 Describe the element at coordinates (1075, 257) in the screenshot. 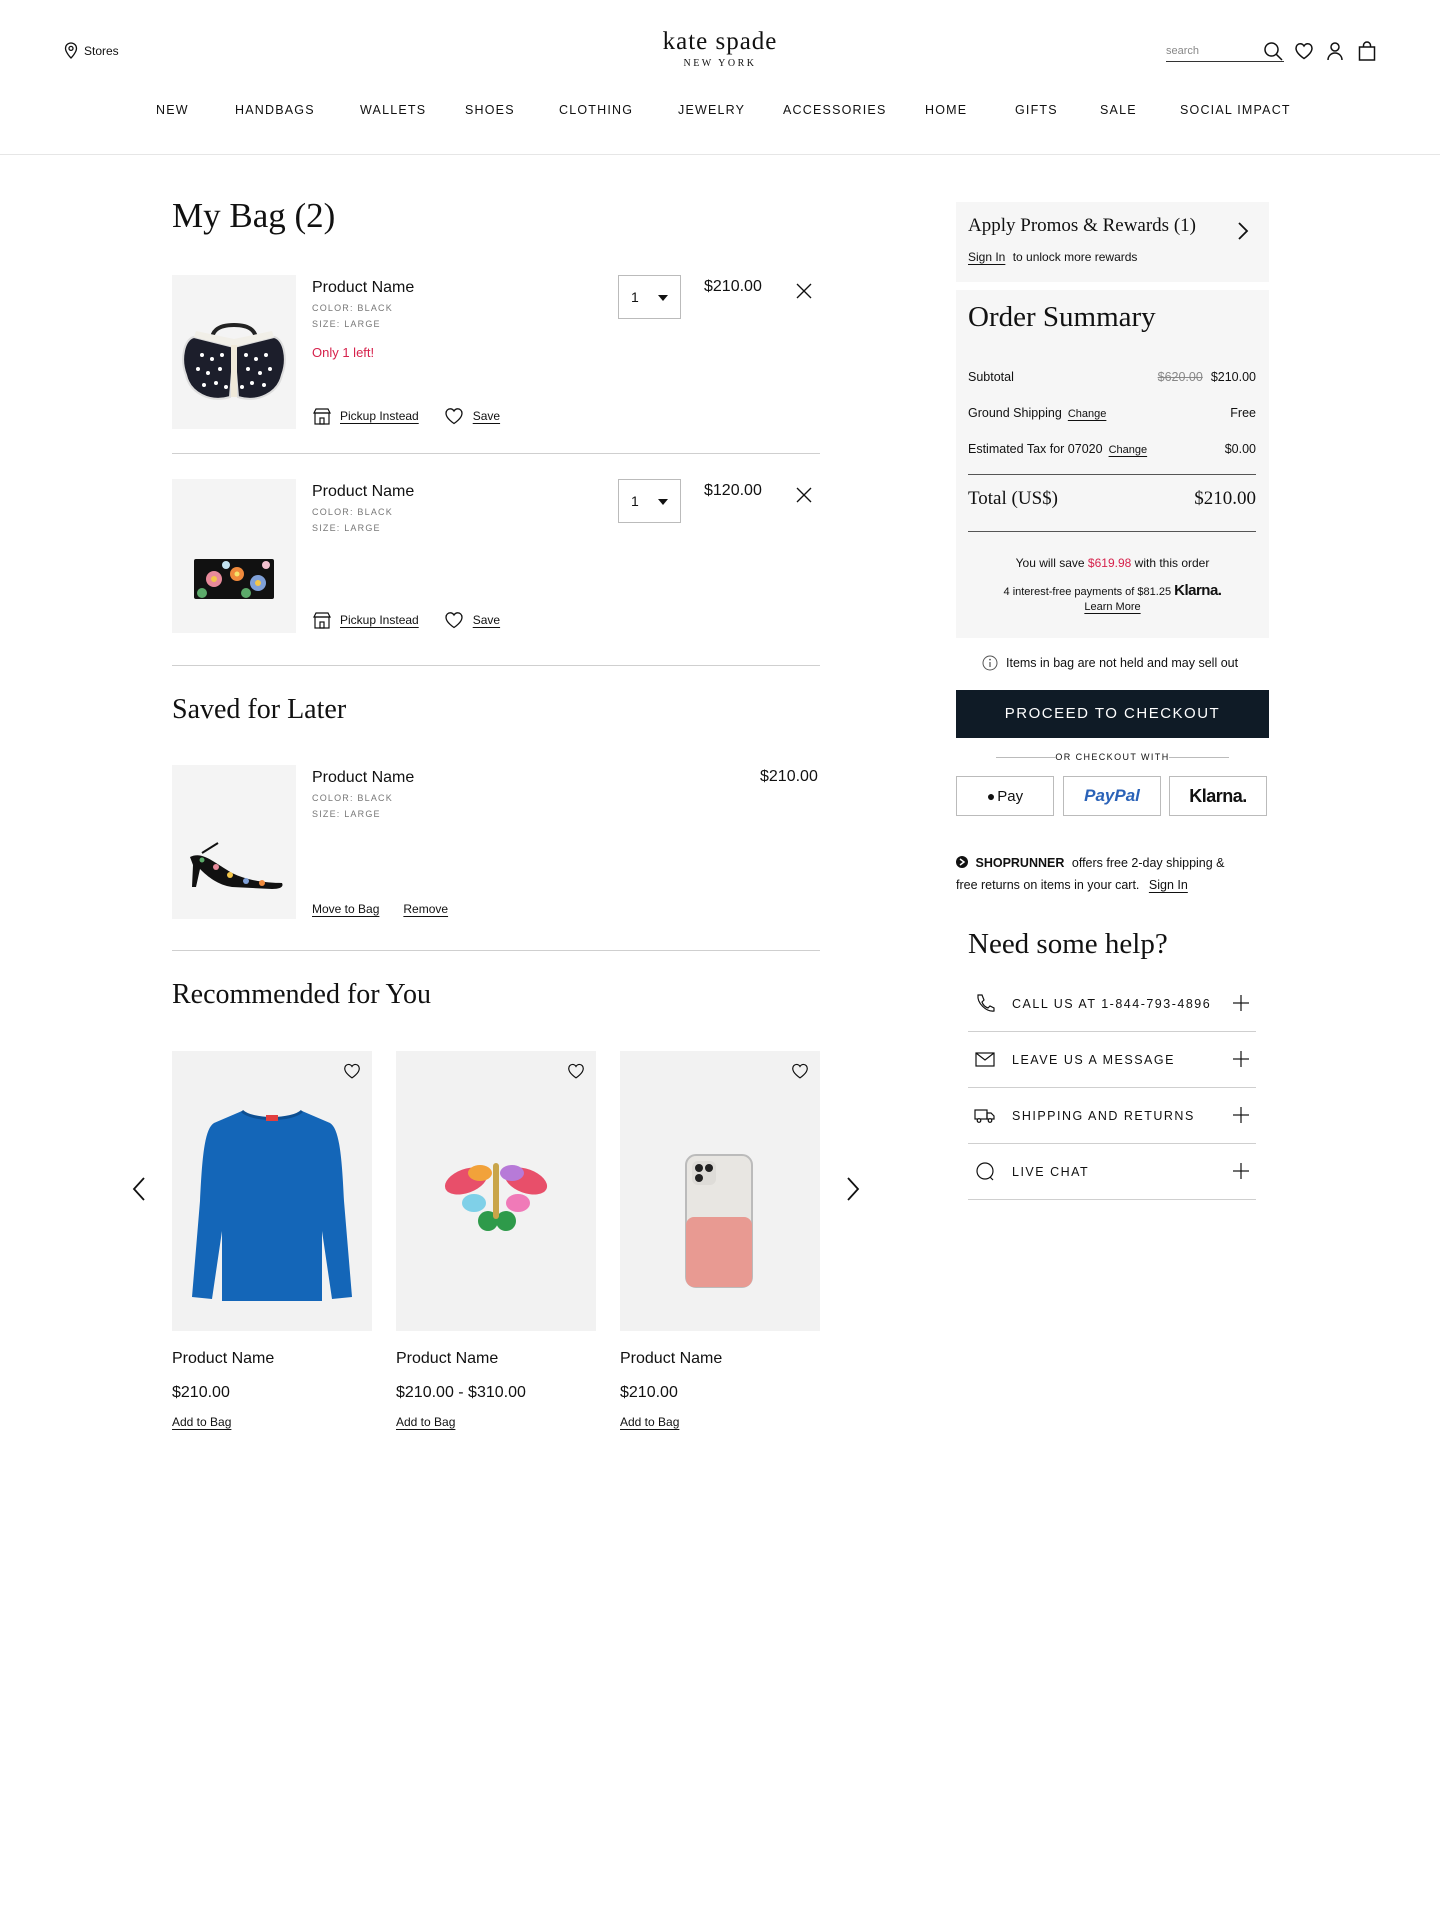

I see `promos-subtitle-text: to unlock more rewards` at that location.